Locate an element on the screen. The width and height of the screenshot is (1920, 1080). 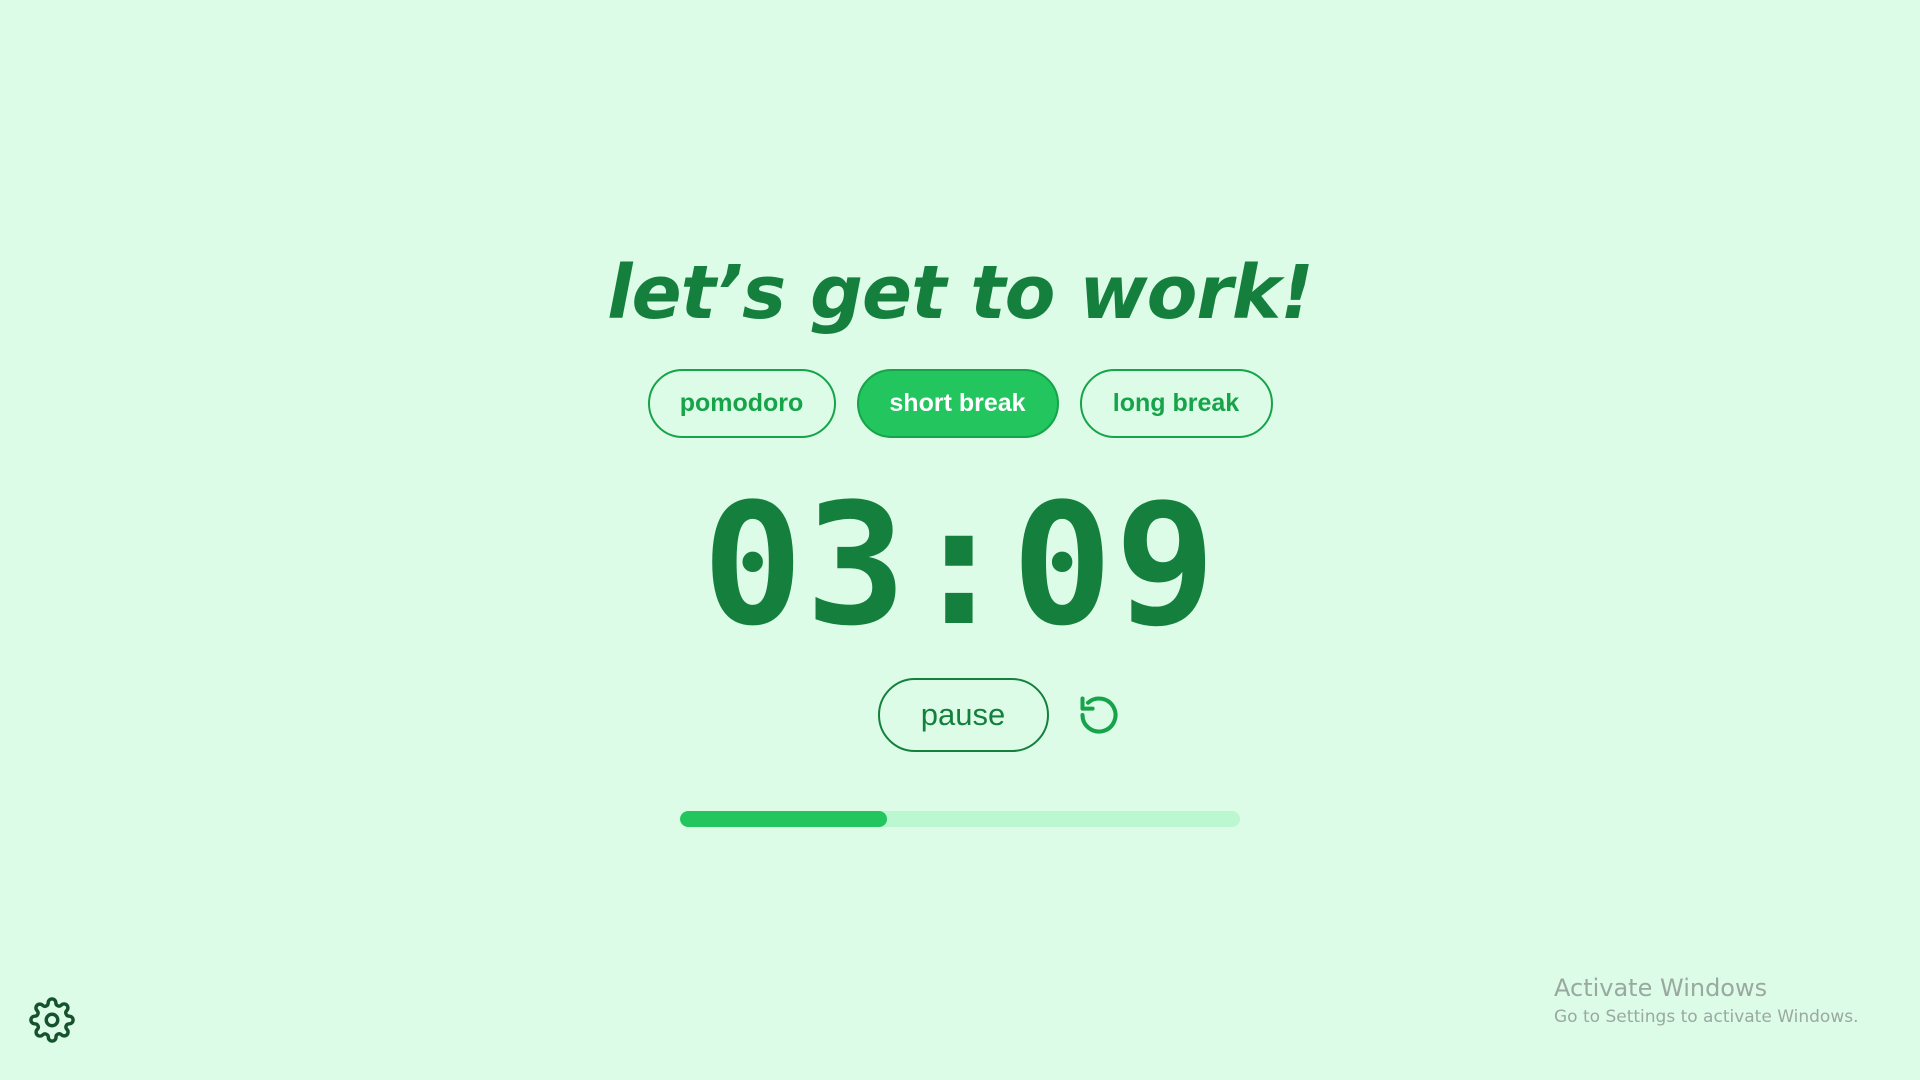
tab-short-break: short break is located at coordinates (957, 403).